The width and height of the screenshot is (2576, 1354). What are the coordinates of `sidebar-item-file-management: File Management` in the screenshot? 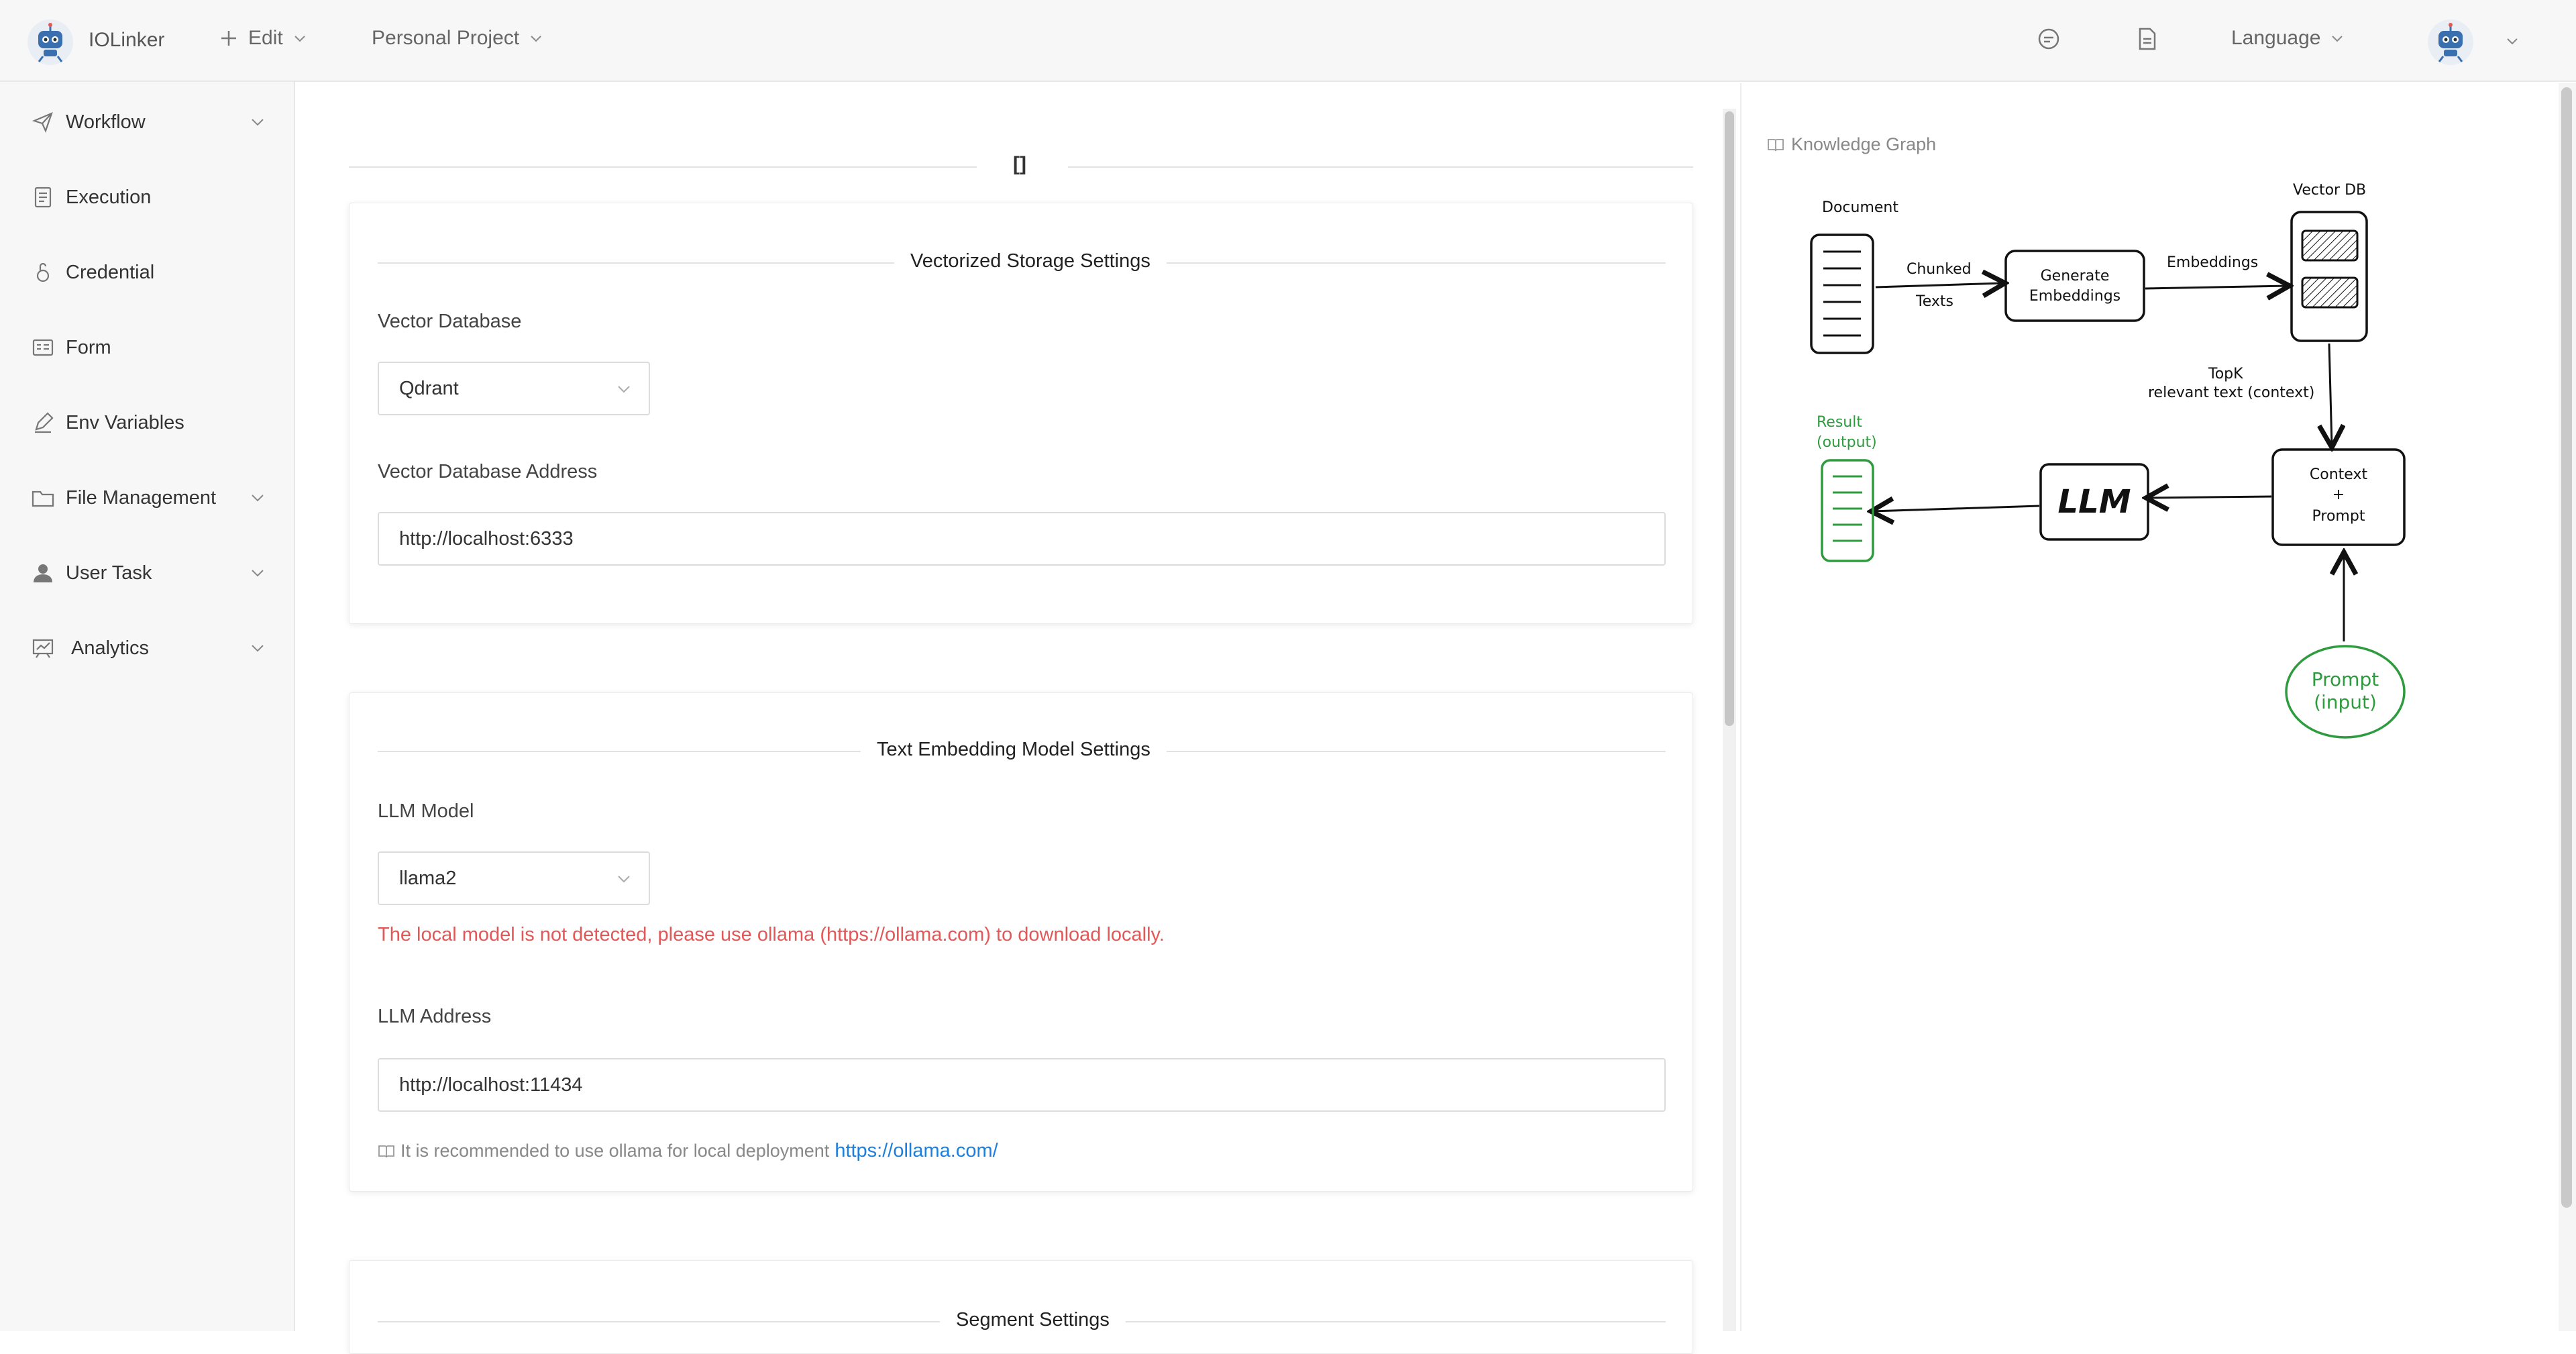 It's located at (147, 498).